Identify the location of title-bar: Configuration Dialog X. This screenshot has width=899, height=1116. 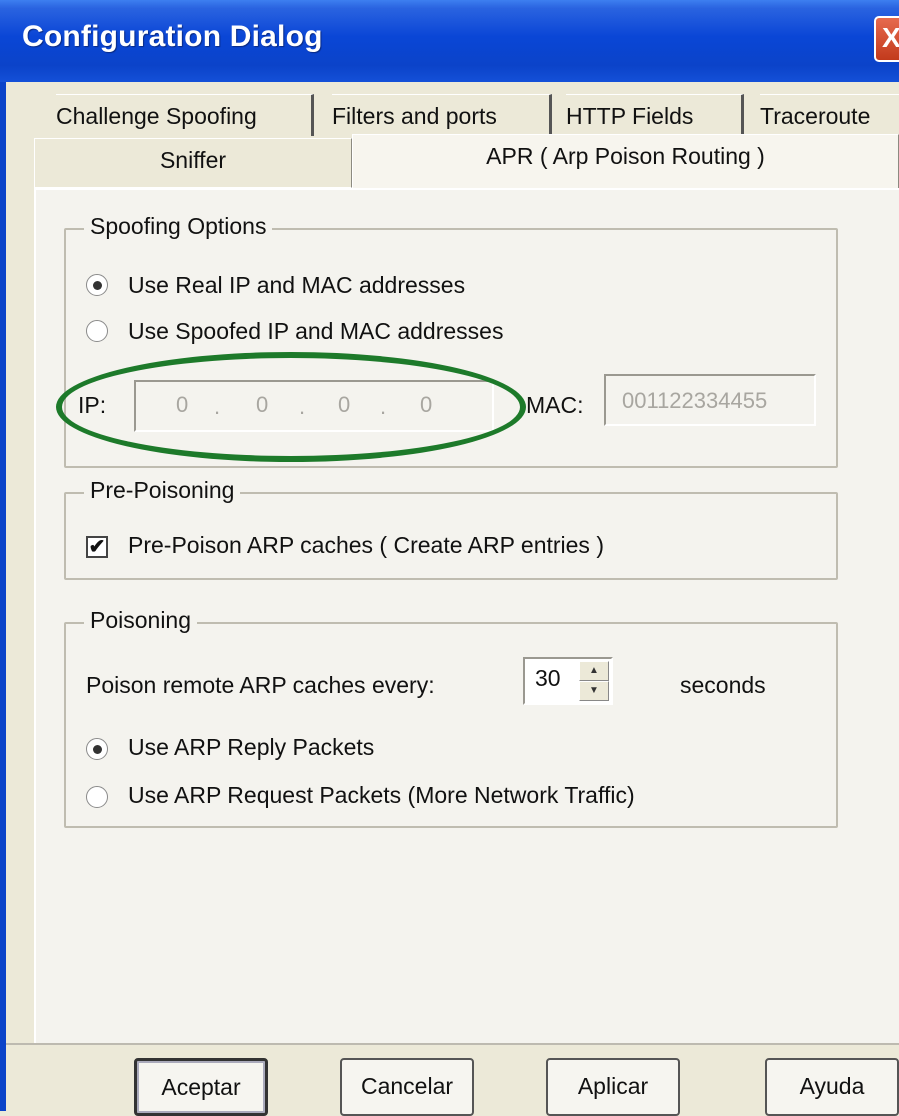
(449, 41).